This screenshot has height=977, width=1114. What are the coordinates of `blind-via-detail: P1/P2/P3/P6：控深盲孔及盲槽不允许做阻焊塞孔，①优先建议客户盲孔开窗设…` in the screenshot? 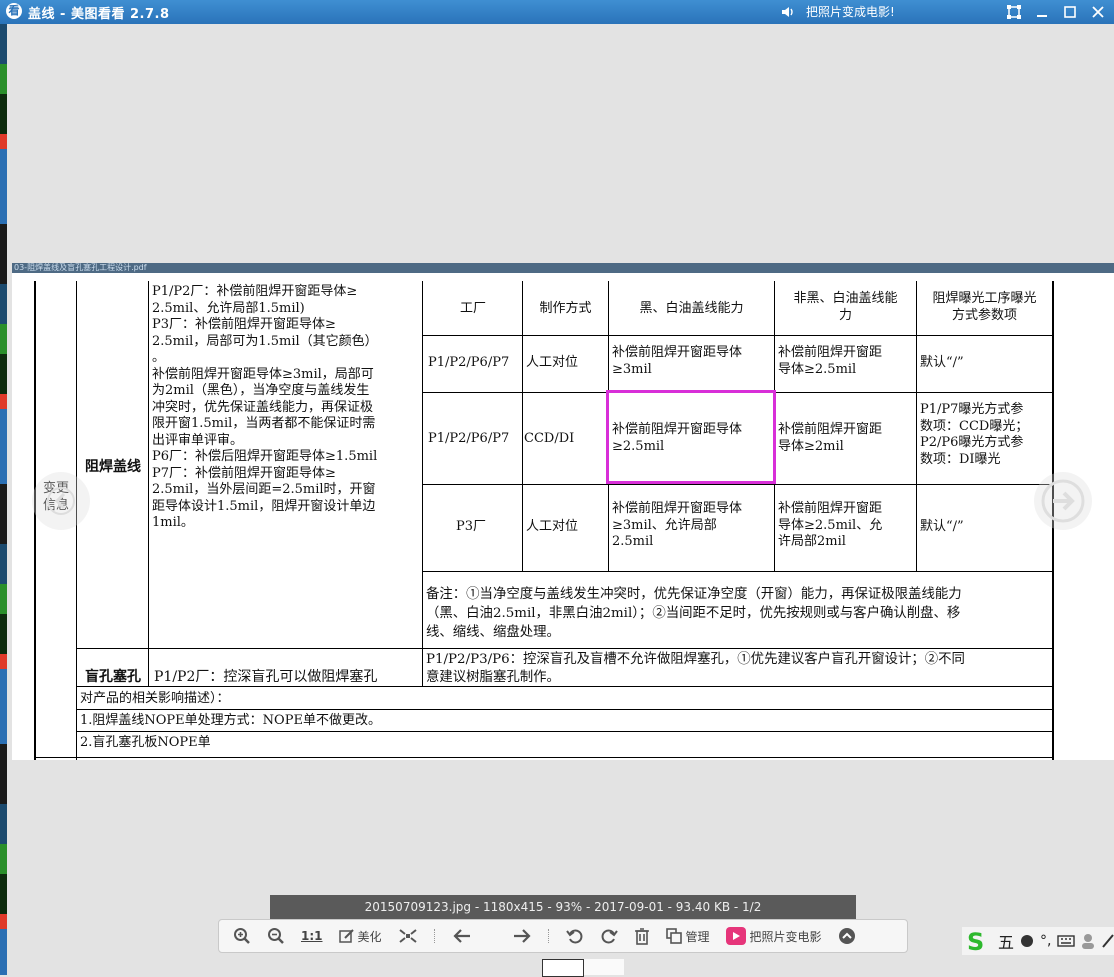 It's located at (695, 668).